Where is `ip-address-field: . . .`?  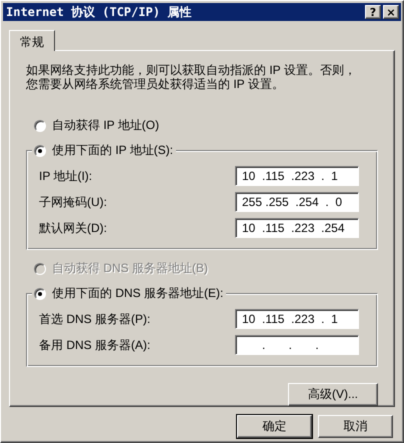
ip-address-field: . . . is located at coordinates (297, 345).